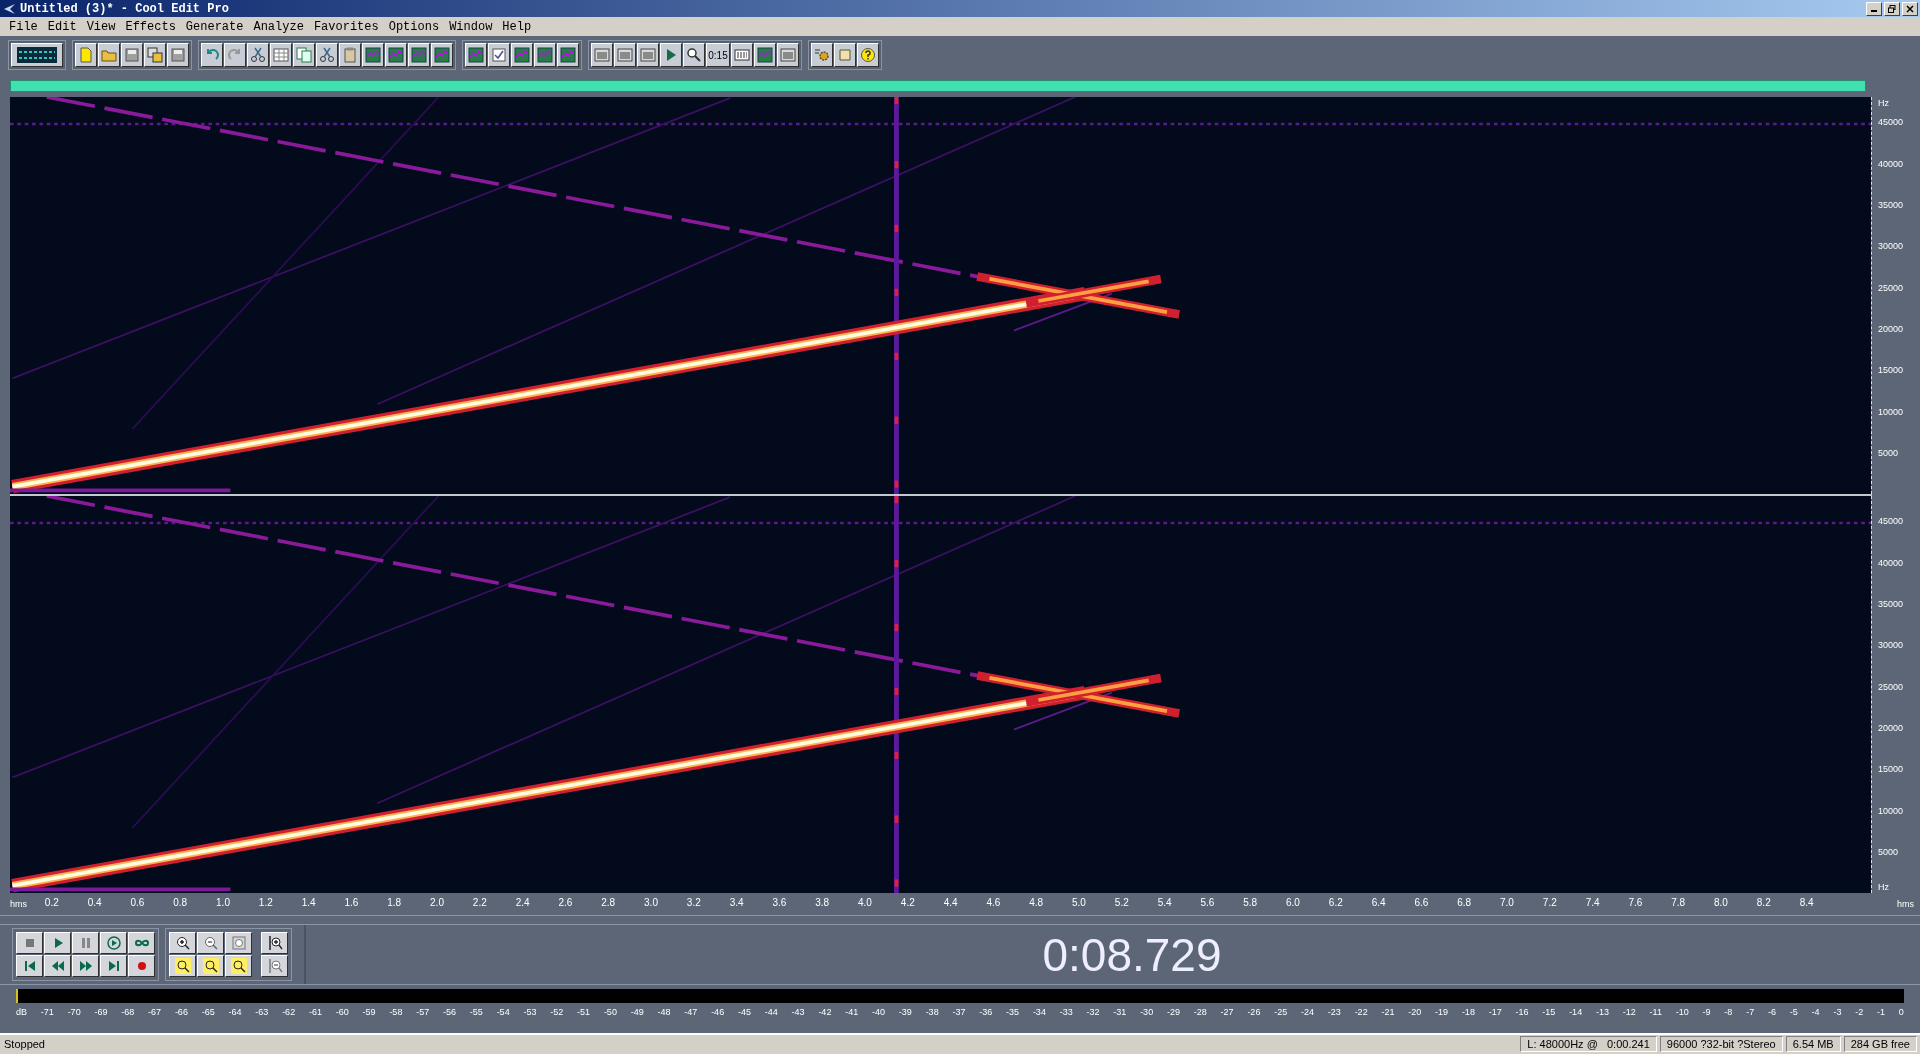 The height and width of the screenshot is (1054, 1920). I want to click on zoom-out-button, so click(210, 943).